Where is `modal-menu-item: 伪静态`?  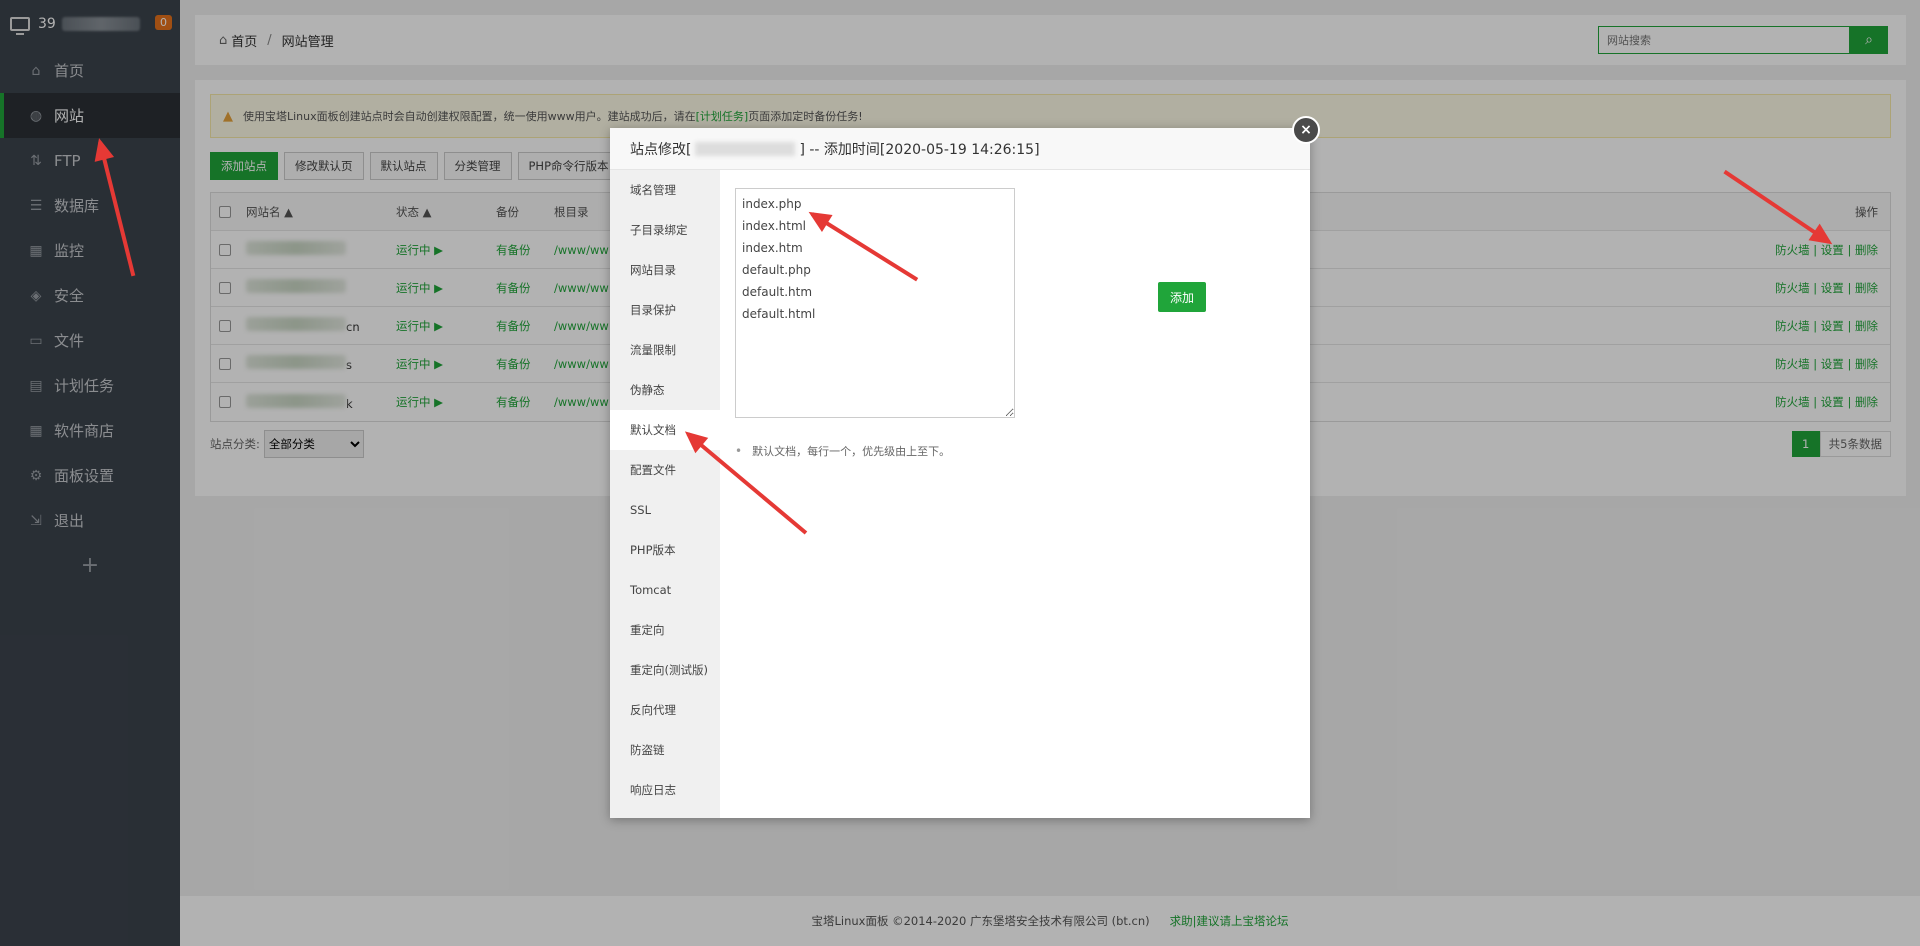
modal-menu-item: 伪静态 is located at coordinates (665, 390).